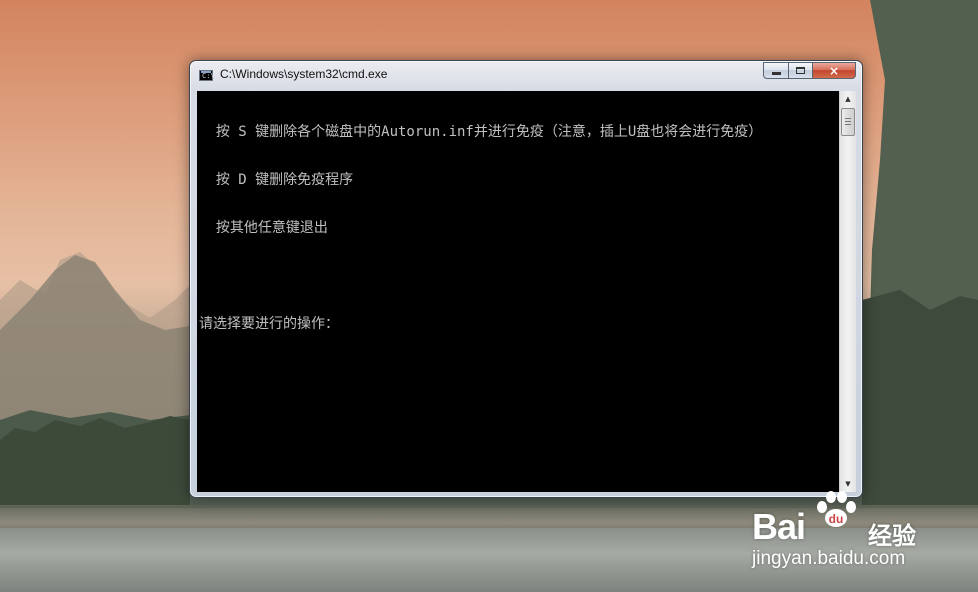 Image resolution: width=978 pixels, height=592 pixels. Describe the element at coordinates (848, 99) in the screenshot. I see `scroll-up-arrow-icon: ▲` at that location.